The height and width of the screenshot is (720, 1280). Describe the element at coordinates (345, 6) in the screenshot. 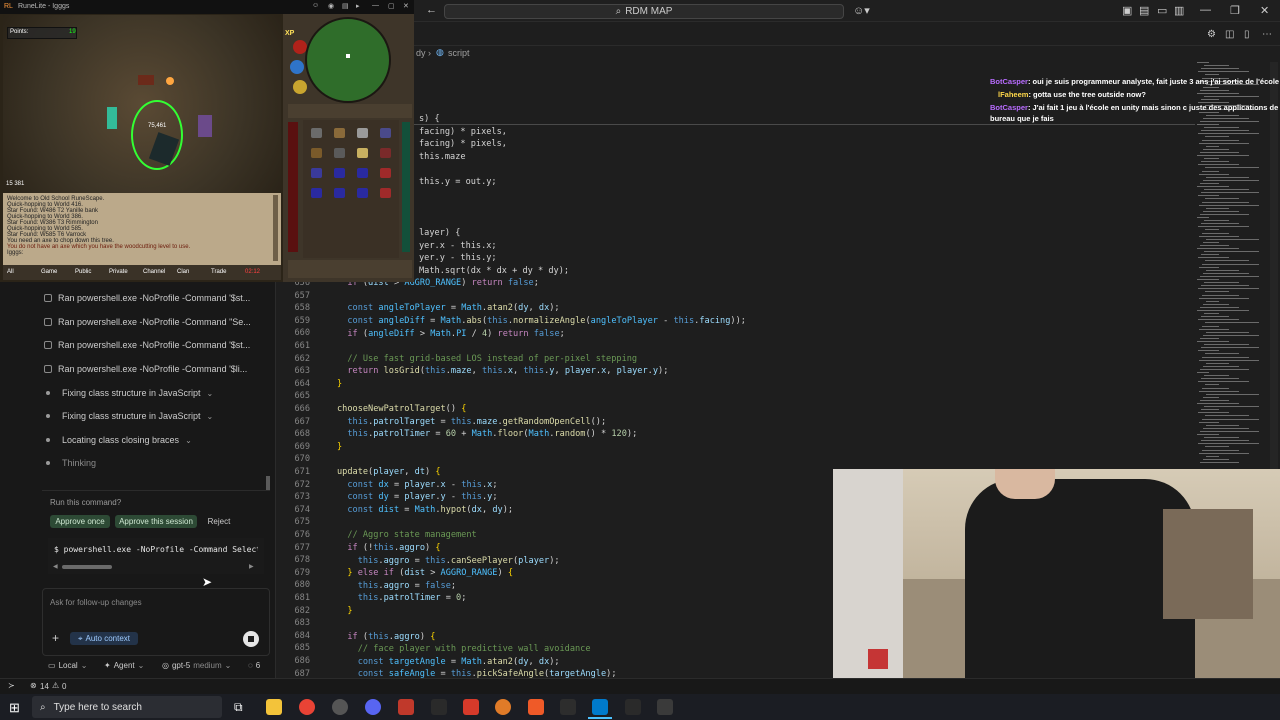

I see `notes-icon: ▤` at that location.